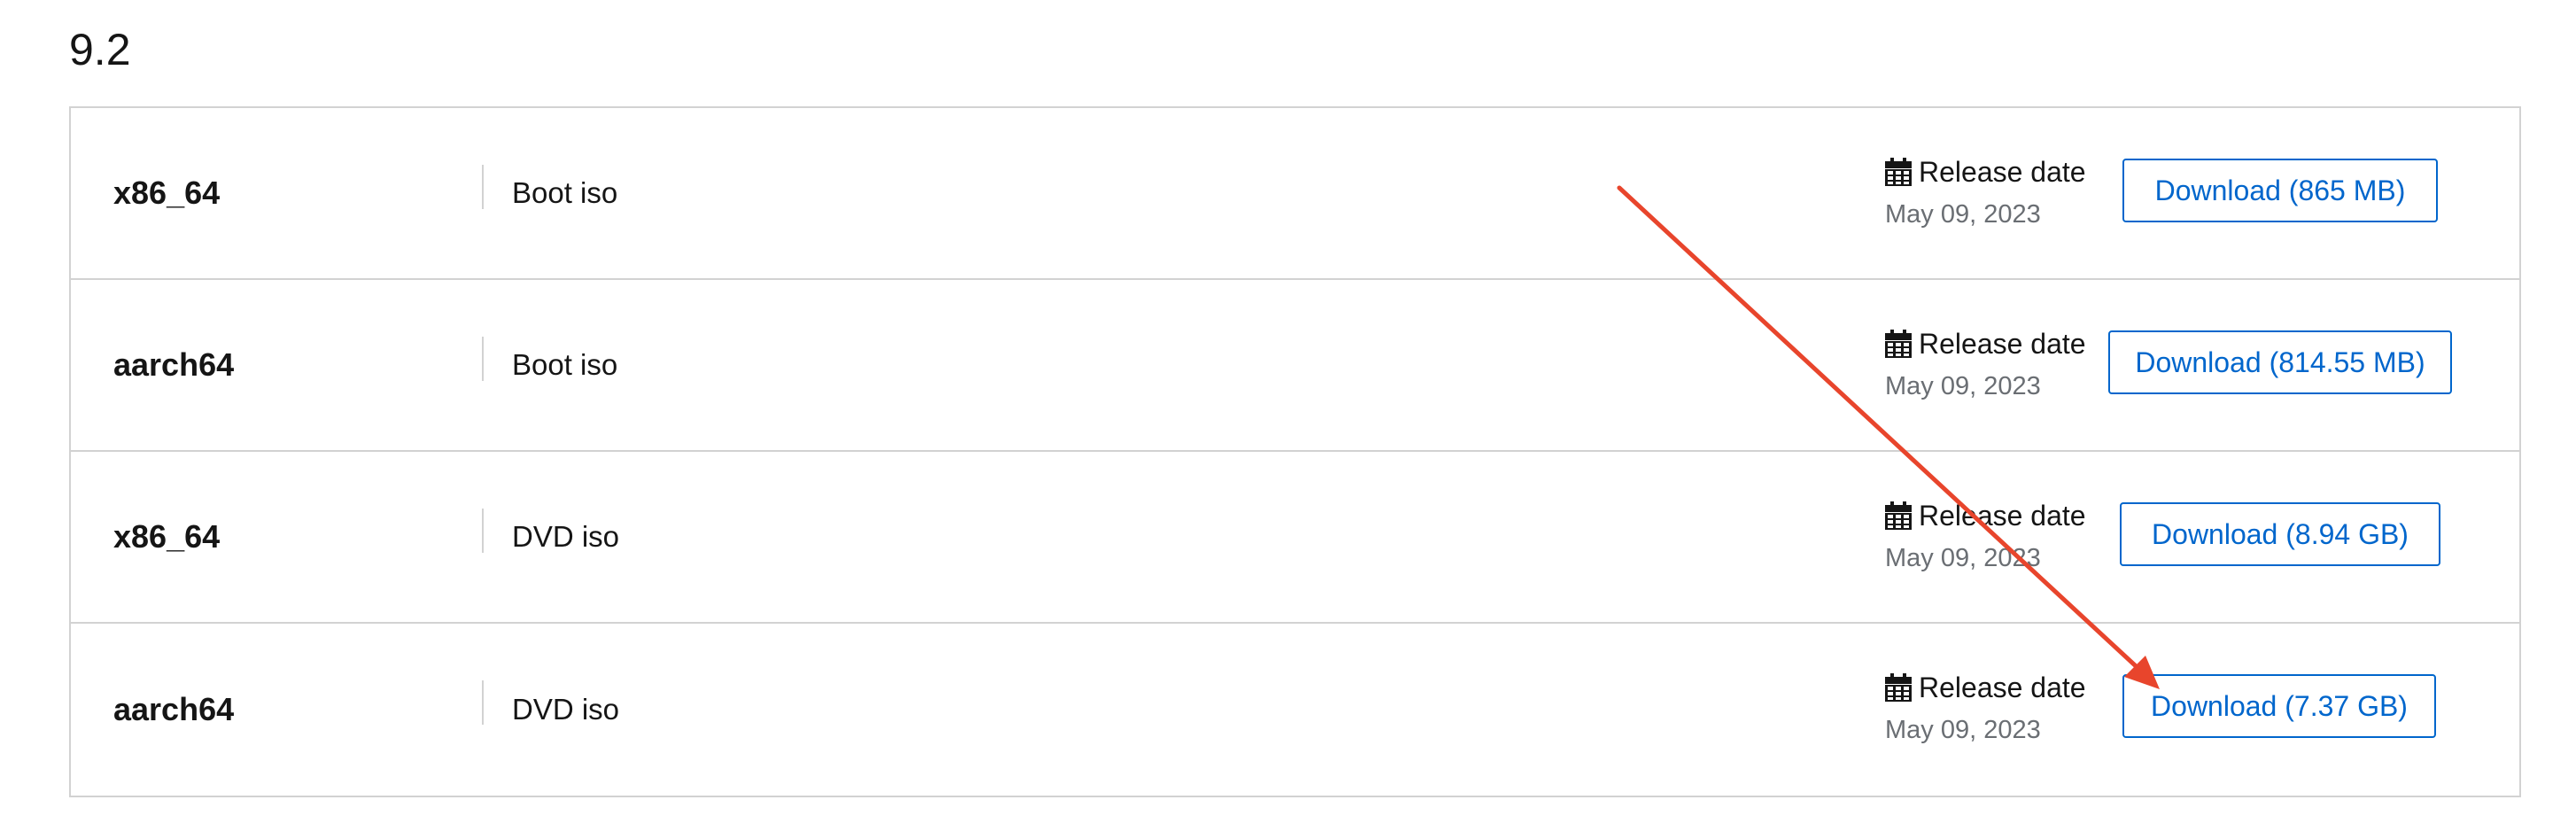 This screenshot has width=2576, height=831. Describe the element at coordinates (2280, 534) in the screenshot. I see `download-button: Download (8.94 GB)` at that location.